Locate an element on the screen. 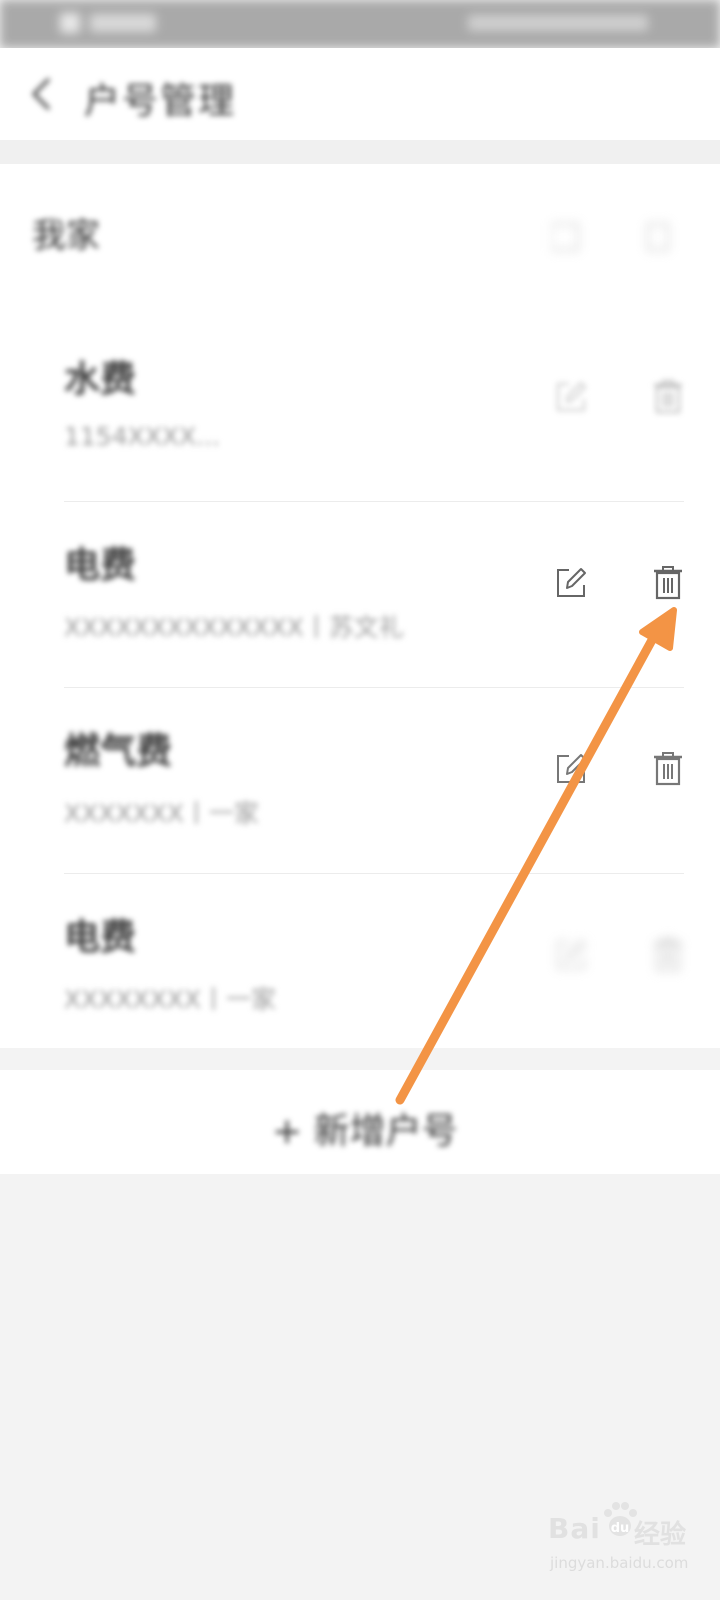 The image size is (720, 1600). status-bar is located at coordinates (360, 24).